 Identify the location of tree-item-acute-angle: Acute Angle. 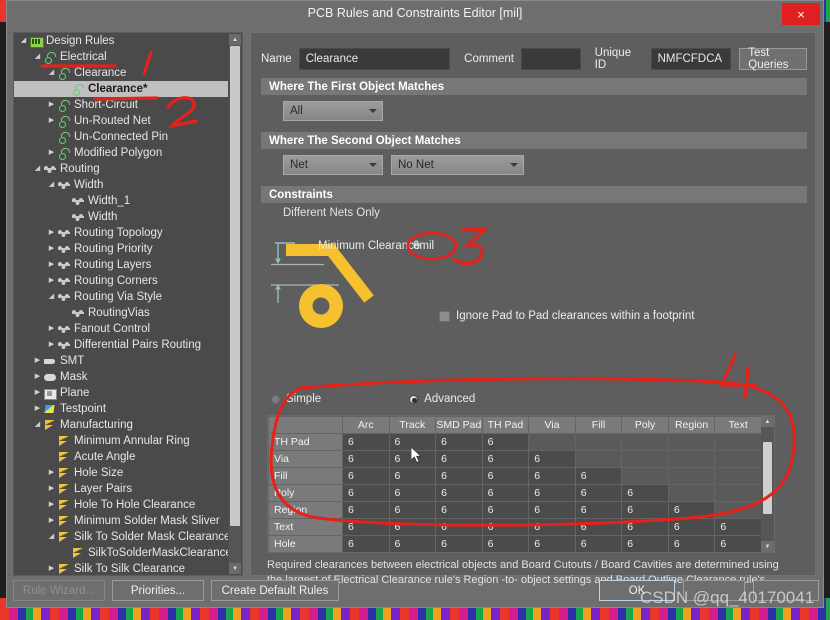
(121, 457).